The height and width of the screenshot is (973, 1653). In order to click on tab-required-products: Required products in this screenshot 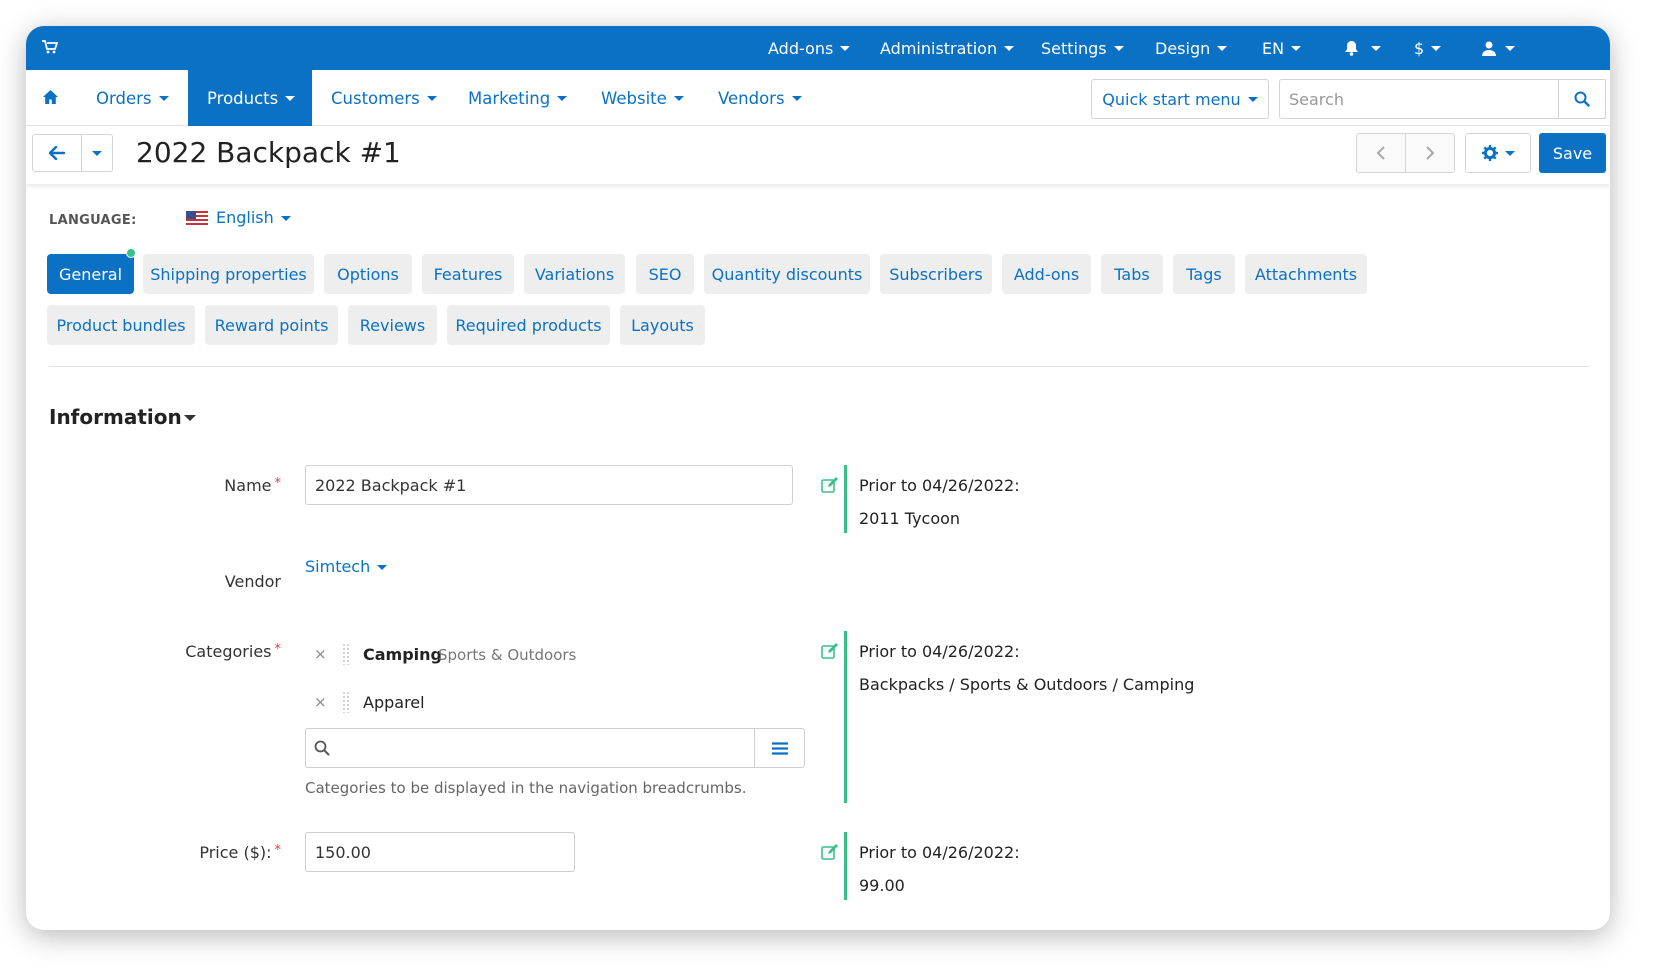, I will do `click(528, 325)`.